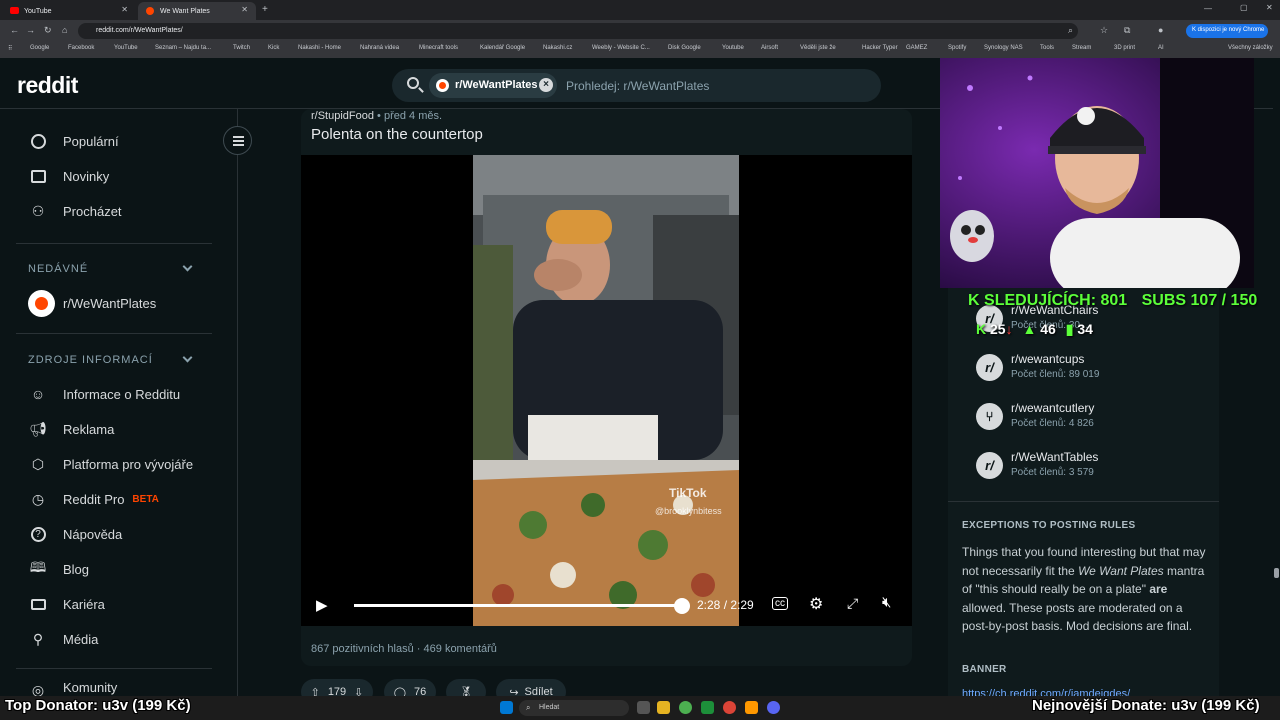  What do you see at coordinates (379, 48) in the screenshot?
I see `bookmark: Nahraná videa` at bounding box center [379, 48].